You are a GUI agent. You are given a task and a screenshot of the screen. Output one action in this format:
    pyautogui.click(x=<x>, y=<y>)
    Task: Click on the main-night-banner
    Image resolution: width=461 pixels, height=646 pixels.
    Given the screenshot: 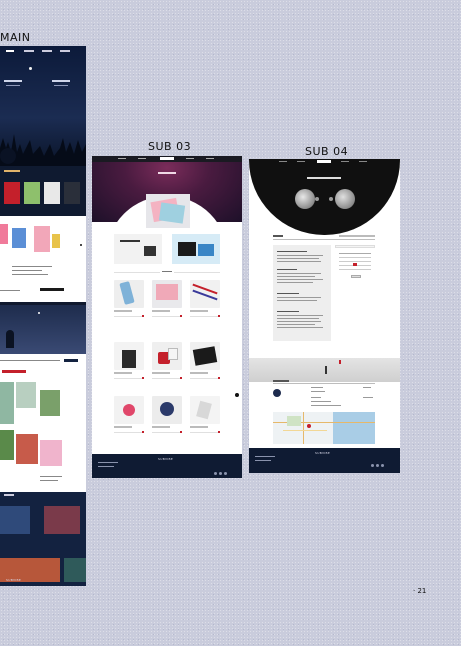 What is the action you would take?
    pyautogui.click(x=43, y=328)
    